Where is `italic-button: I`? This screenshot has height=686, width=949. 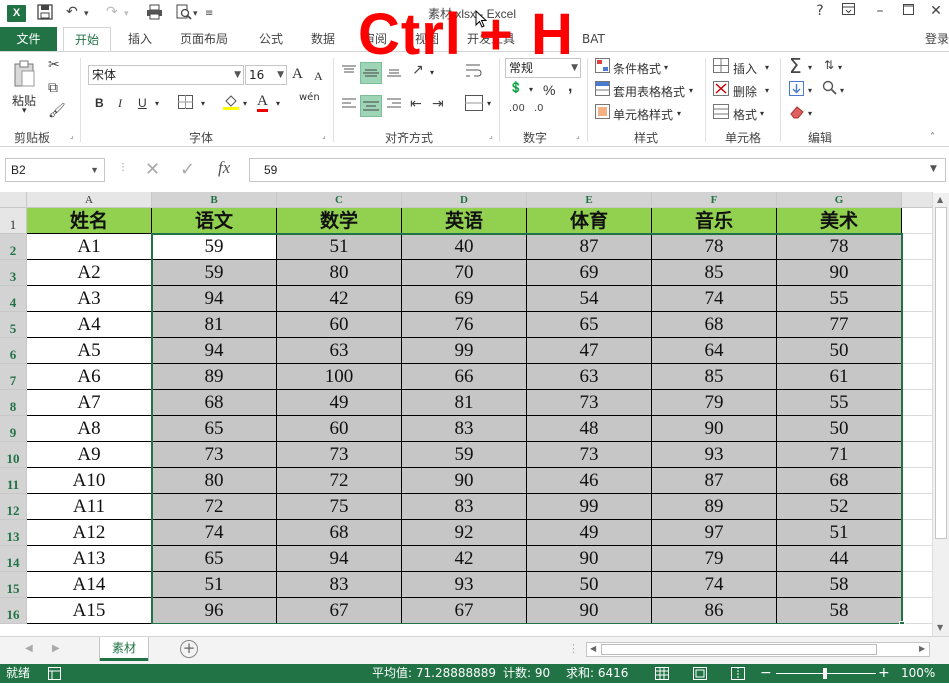 italic-button: I is located at coordinates (120, 103).